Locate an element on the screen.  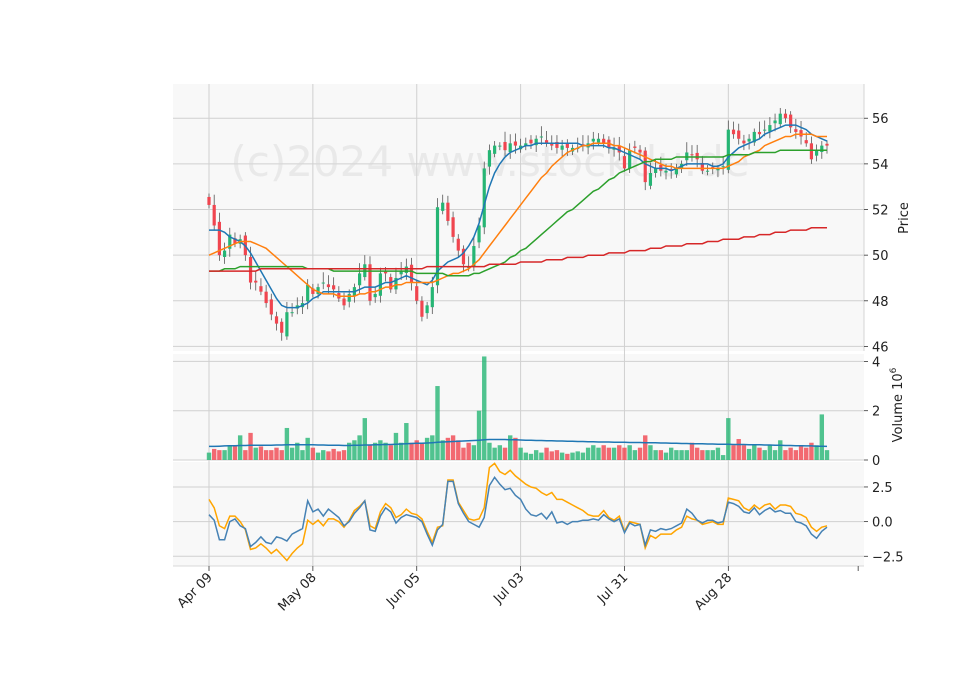
x-axis-tick-label: May 08 is located at coordinates (297, 592).